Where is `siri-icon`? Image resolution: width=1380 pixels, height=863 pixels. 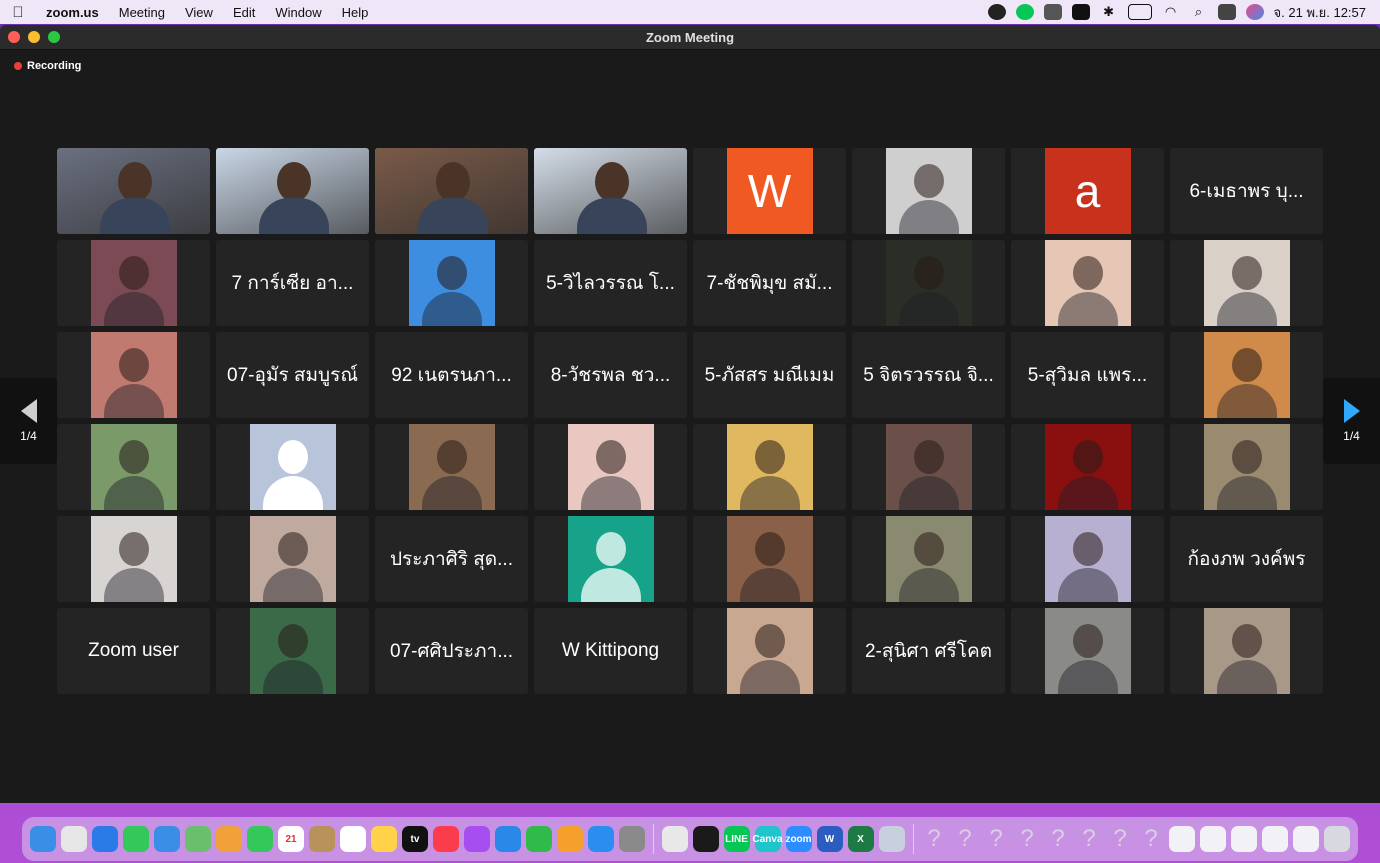
siri-icon is located at coordinates (1254, 12).